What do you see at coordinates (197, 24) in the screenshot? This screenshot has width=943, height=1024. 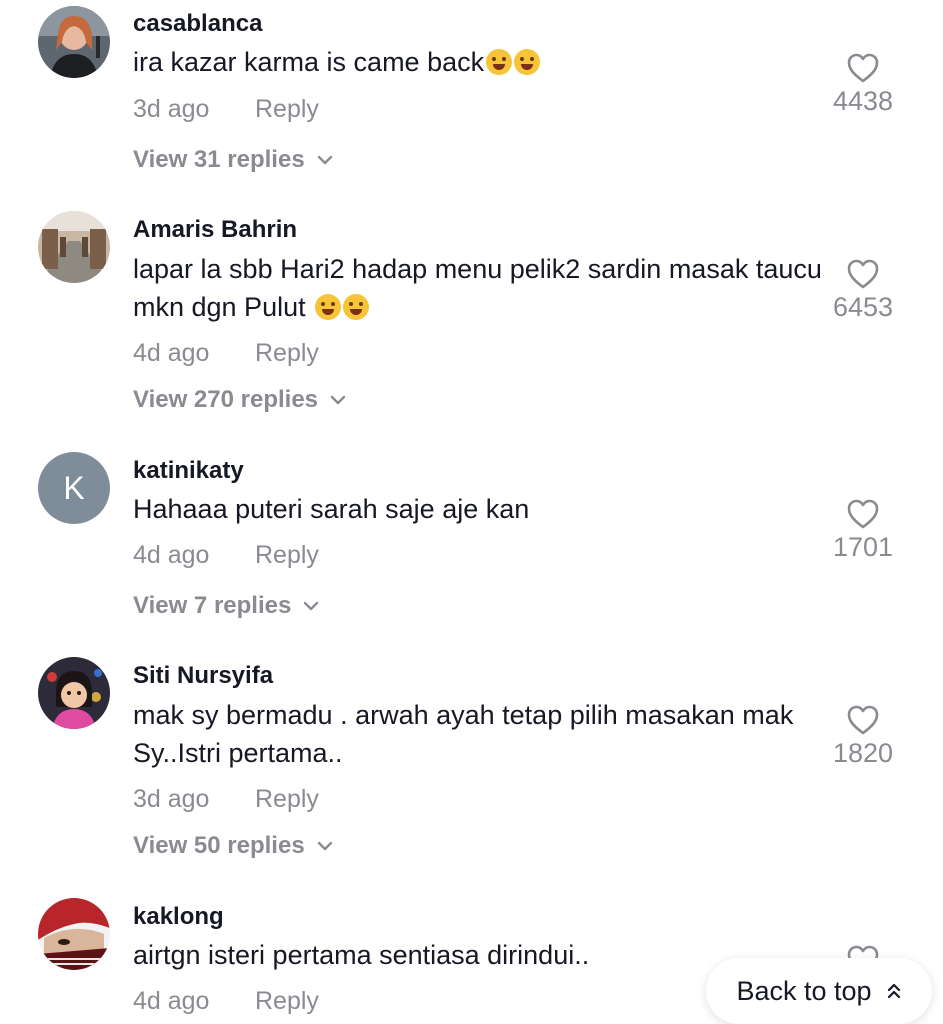 I see `comment-username: casablanca` at bounding box center [197, 24].